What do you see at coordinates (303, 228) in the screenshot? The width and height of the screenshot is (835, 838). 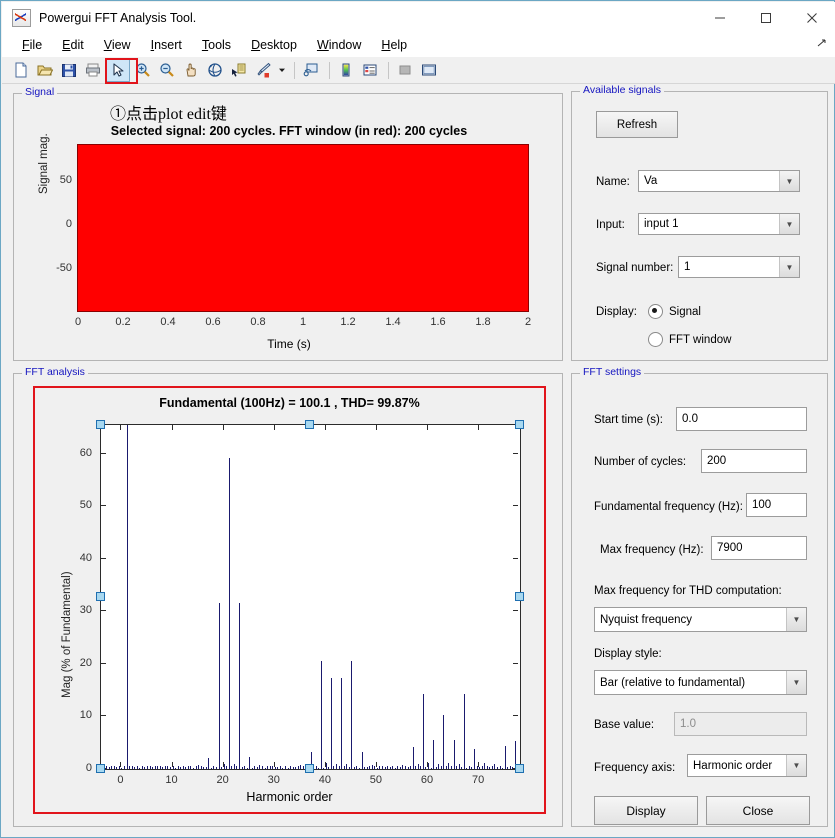 I see `signal-plot-area` at bounding box center [303, 228].